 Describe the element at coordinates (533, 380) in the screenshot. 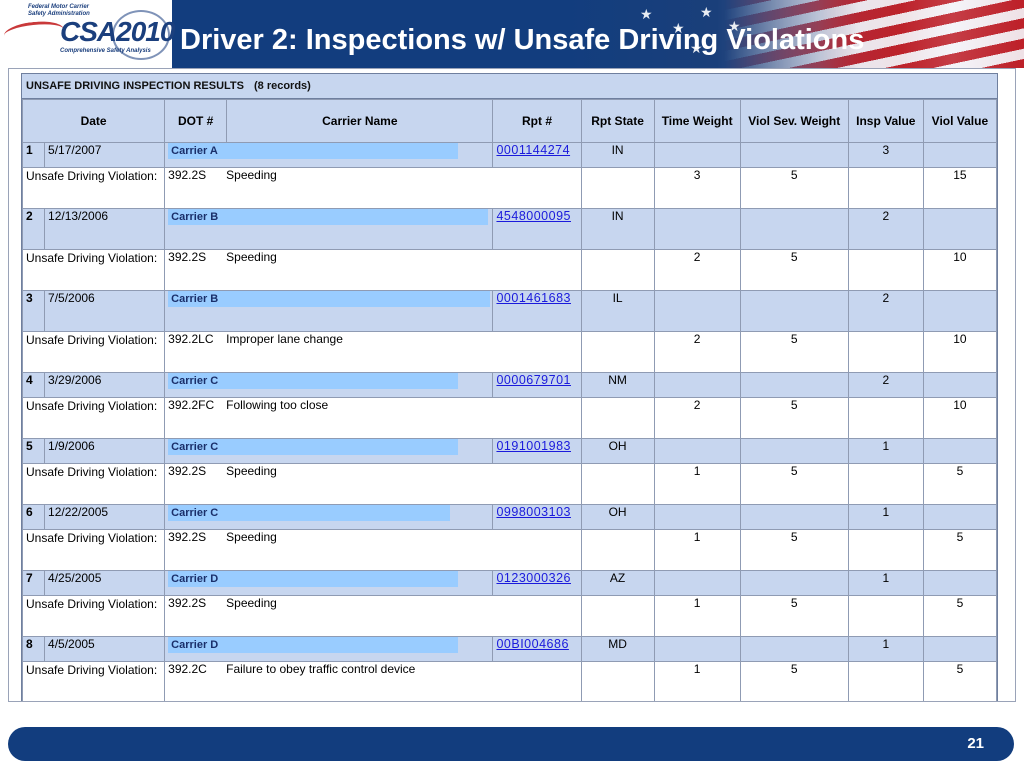

I see `report-number-link: 0000679701` at that location.